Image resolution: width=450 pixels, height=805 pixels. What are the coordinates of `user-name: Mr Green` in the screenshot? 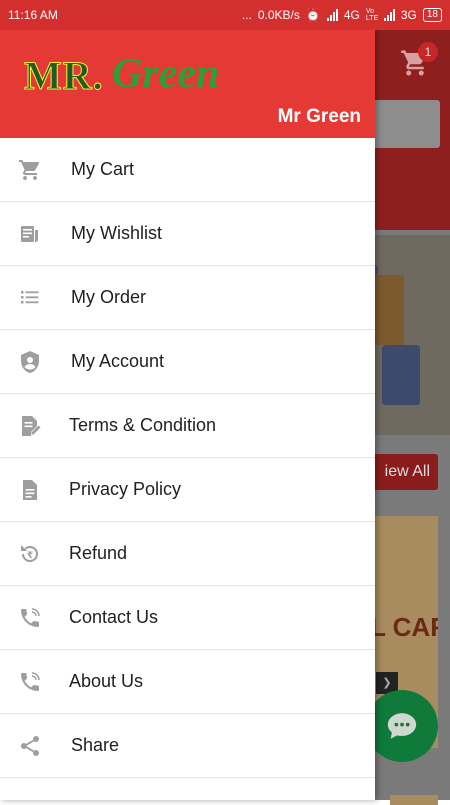 It's located at (319, 116).